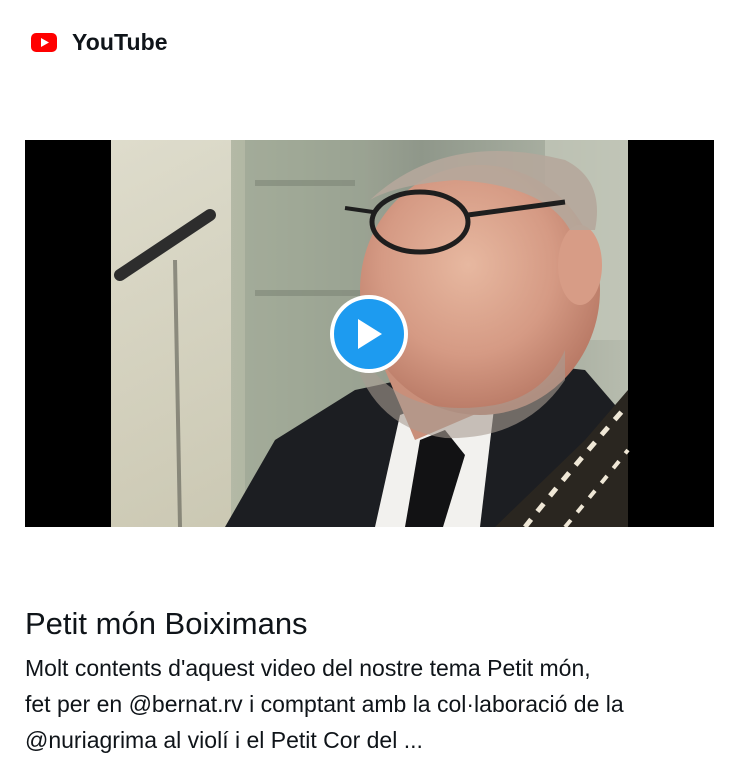  I want to click on play-icon, so click(370, 334).